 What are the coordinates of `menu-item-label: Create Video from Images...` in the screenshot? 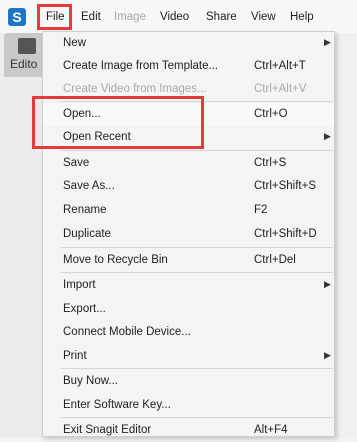 It's located at (135, 89).